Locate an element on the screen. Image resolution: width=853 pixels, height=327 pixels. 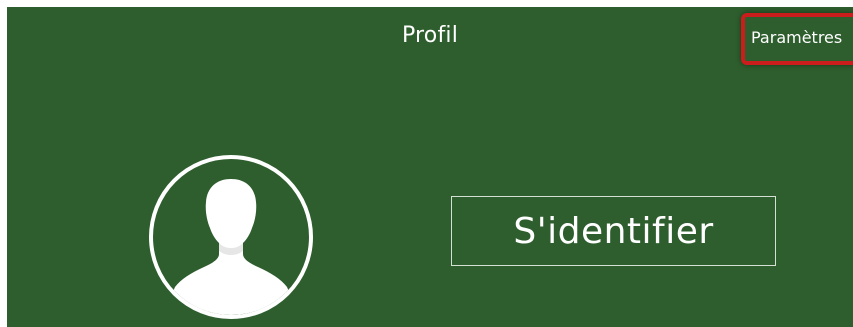
page-title: Profil is located at coordinates (430, 35).